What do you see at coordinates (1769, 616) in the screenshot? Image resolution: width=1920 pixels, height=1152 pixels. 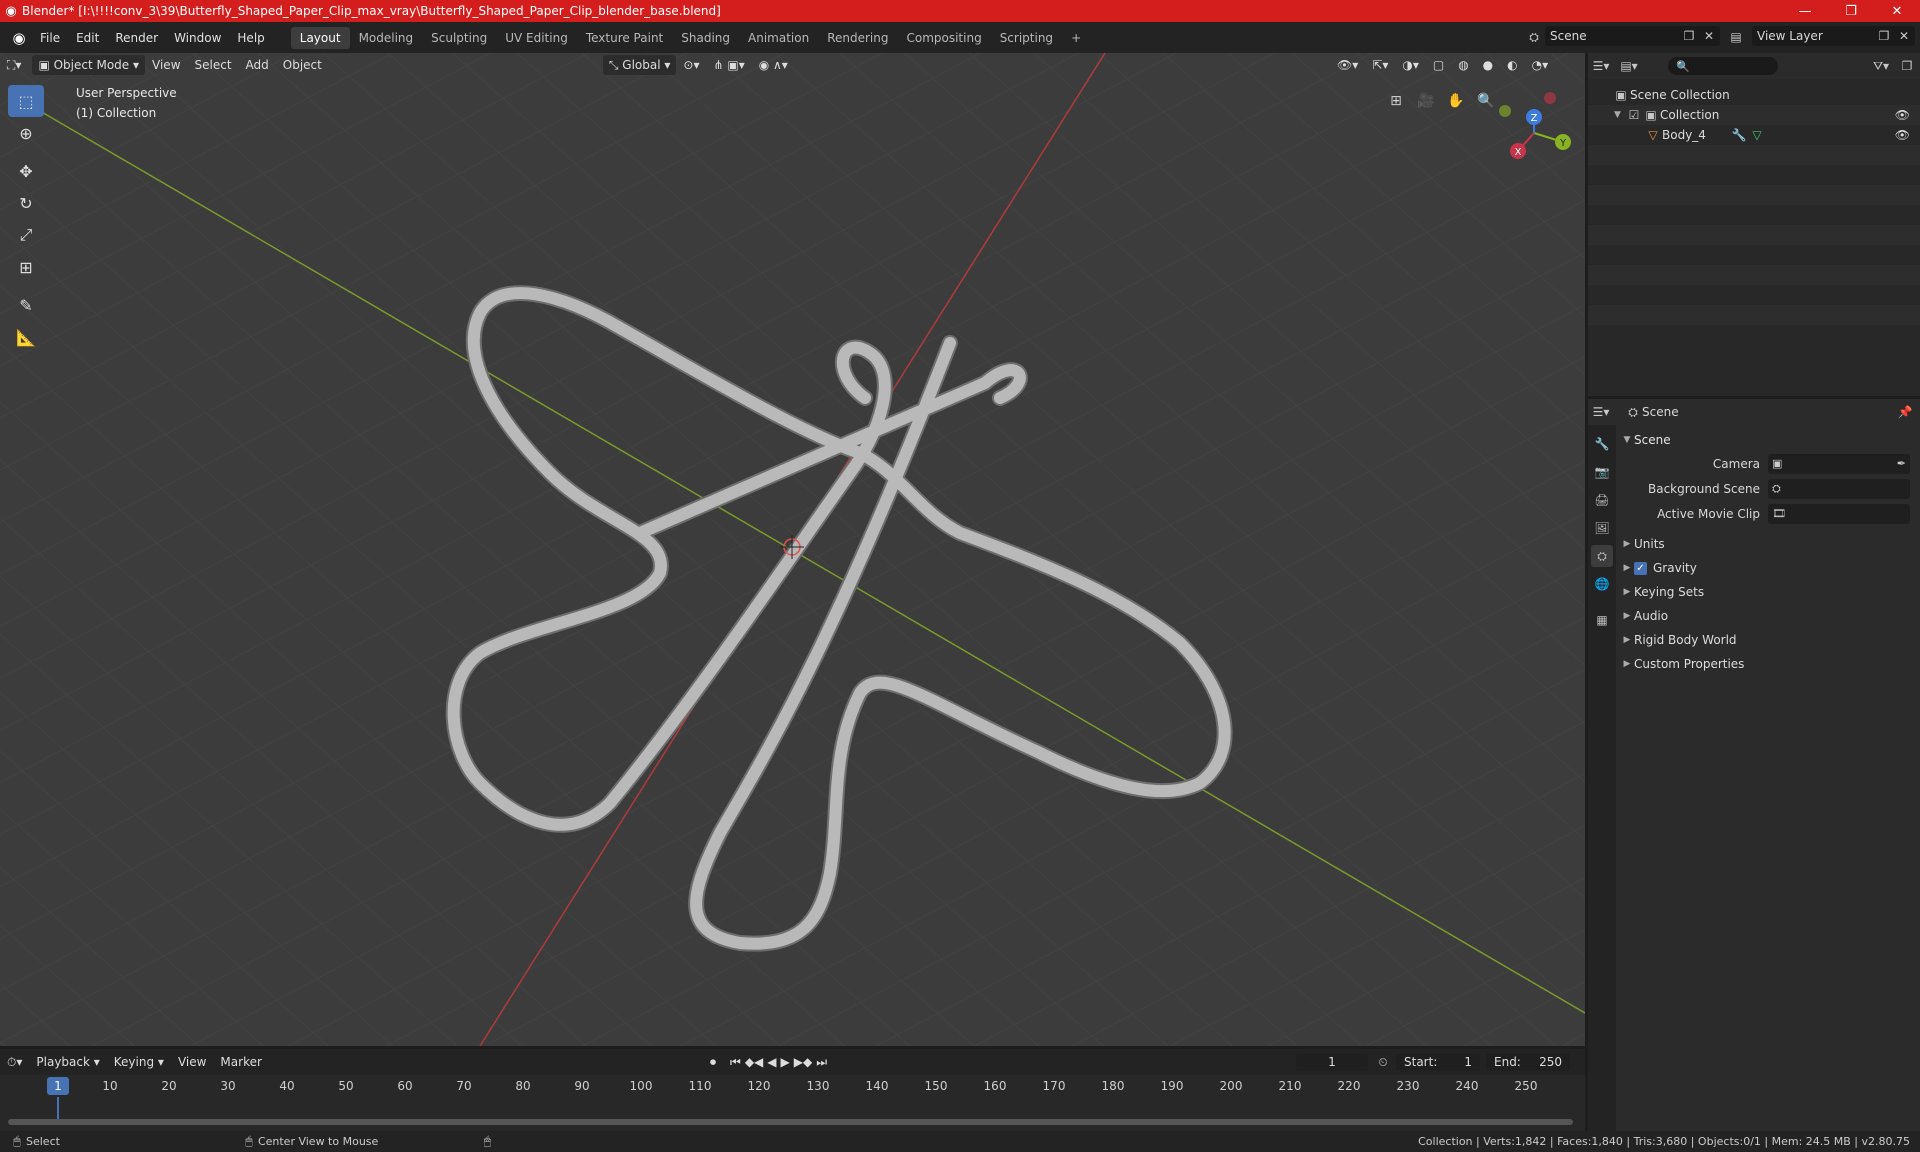 I see `audio-panel: ▶ Audio` at bounding box center [1769, 616].